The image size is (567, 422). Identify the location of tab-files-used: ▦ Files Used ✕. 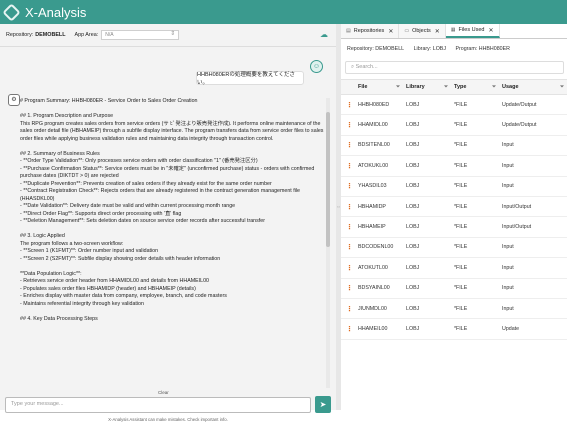
(472, 31).